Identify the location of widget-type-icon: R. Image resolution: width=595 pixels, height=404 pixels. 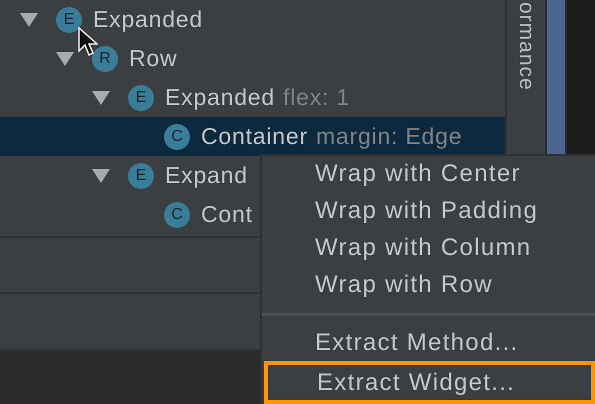
(105, 59).